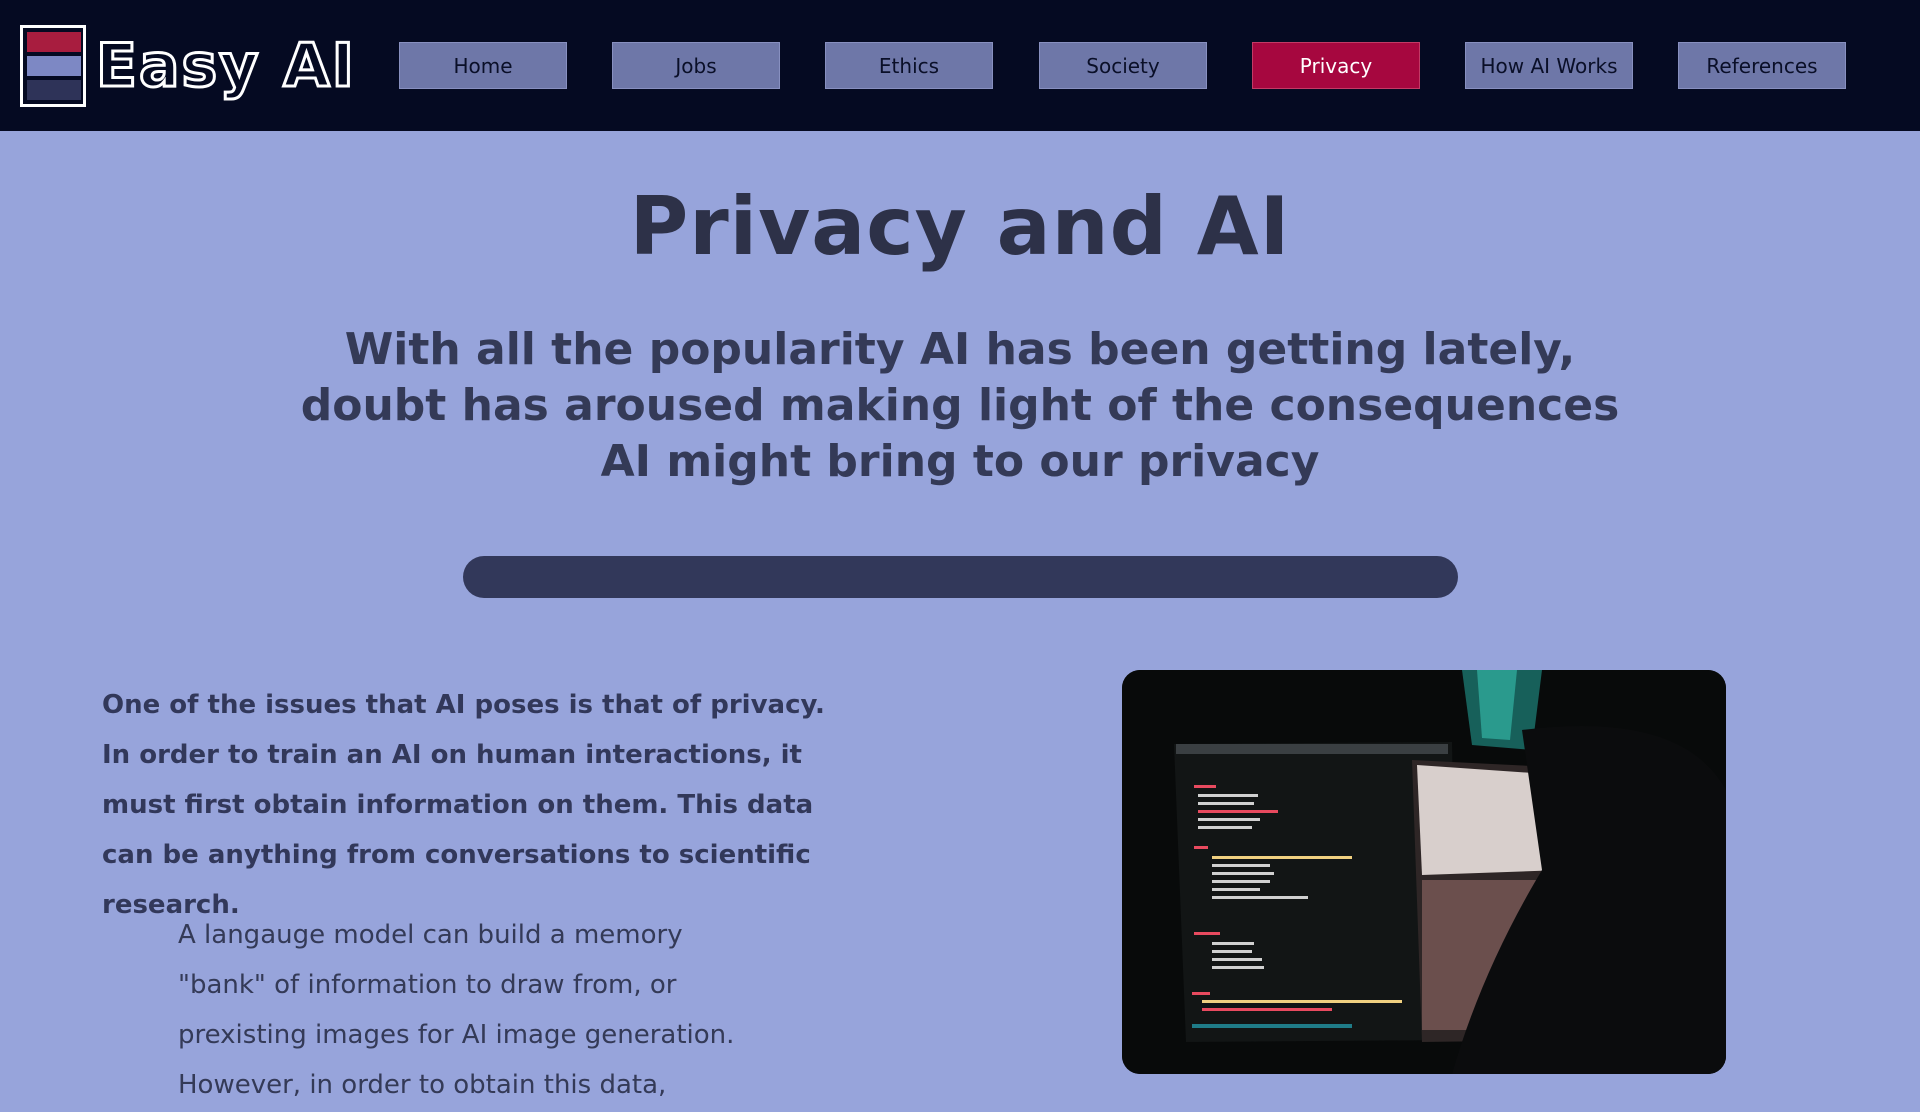  Describe the element at coordinates (1549, 65) in the screenshot. I see `nav-how-ai-works-button: How AI Works` at that location.